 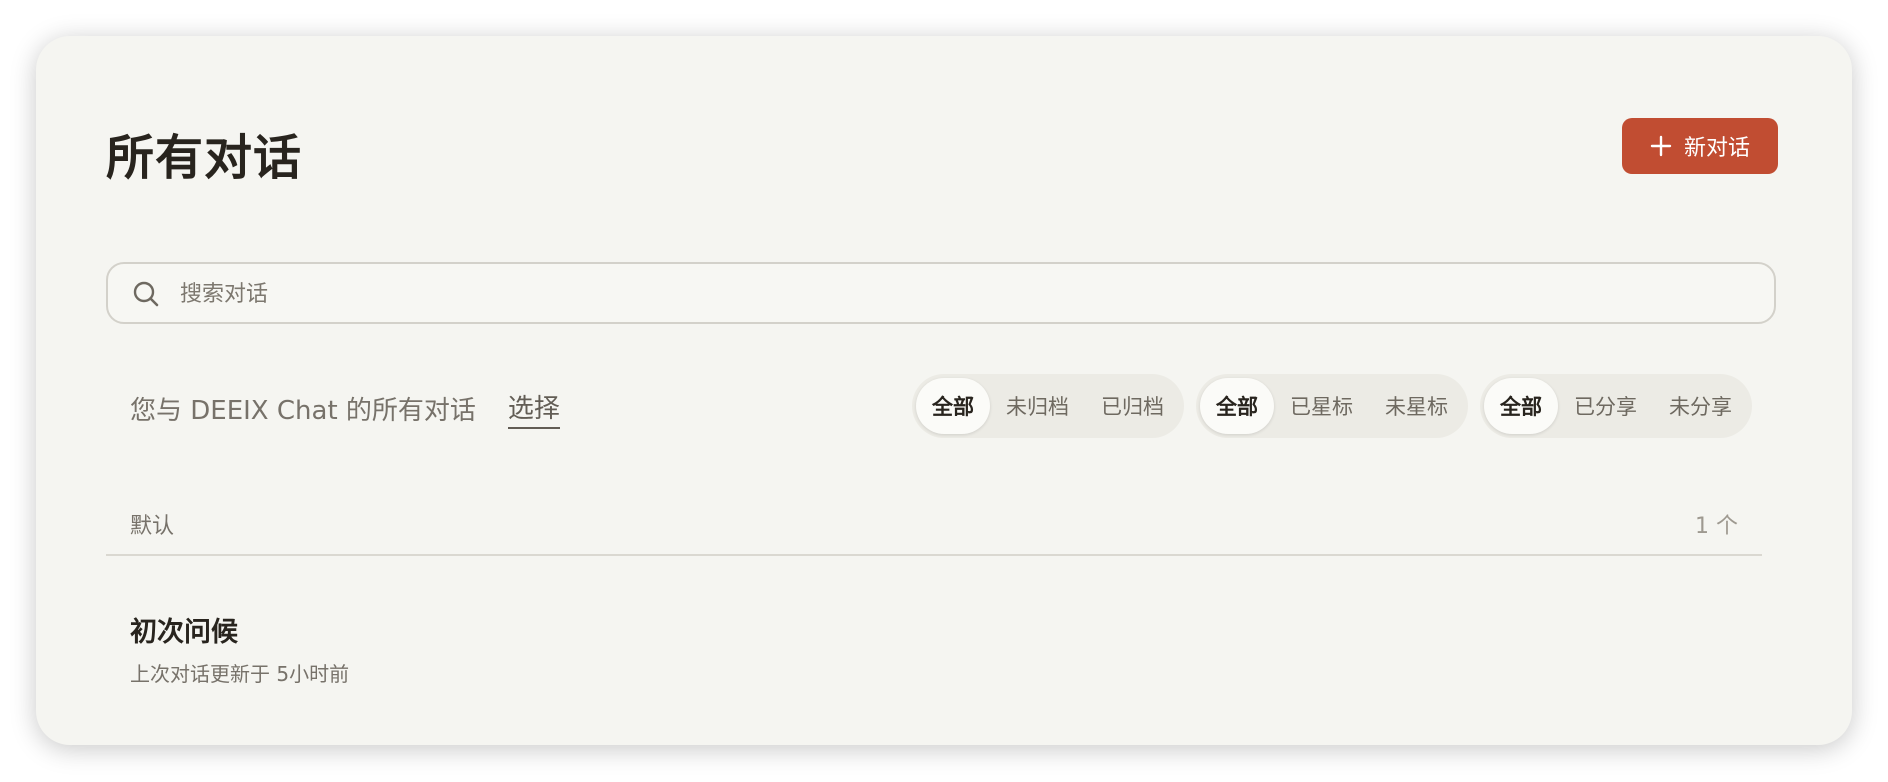 What do you see at coordinates (1521, 406) in the screenshot?
I see `share-filter-all: 全部` at bounding box center [1521, 406].